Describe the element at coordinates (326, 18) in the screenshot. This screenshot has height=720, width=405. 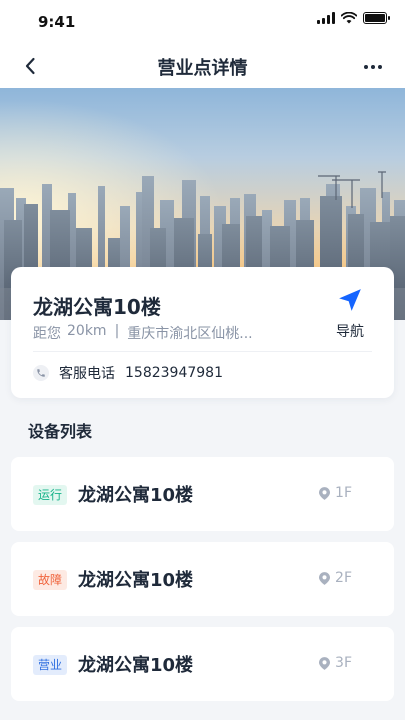
I see `signal-icon` at that location.